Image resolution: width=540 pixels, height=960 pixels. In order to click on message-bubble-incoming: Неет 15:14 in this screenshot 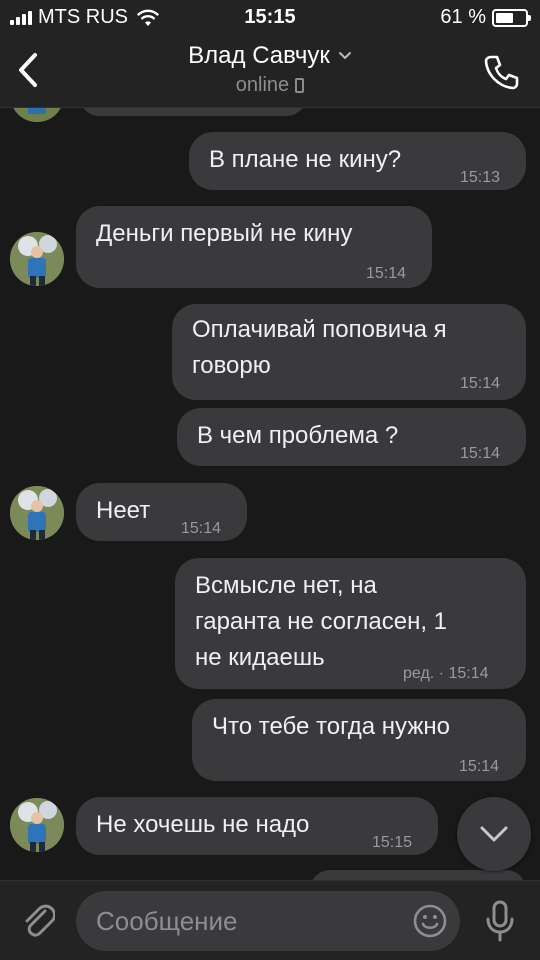, I will do `click(161, 512)`.